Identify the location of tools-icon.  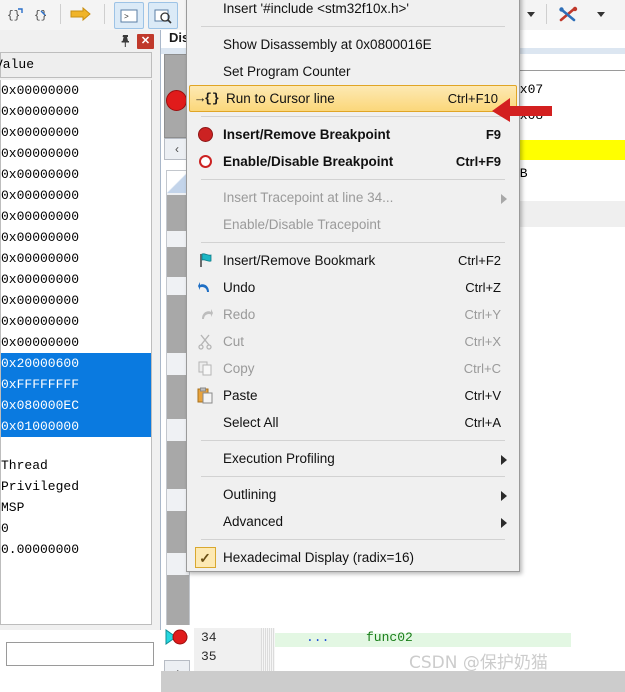
(570, 14).